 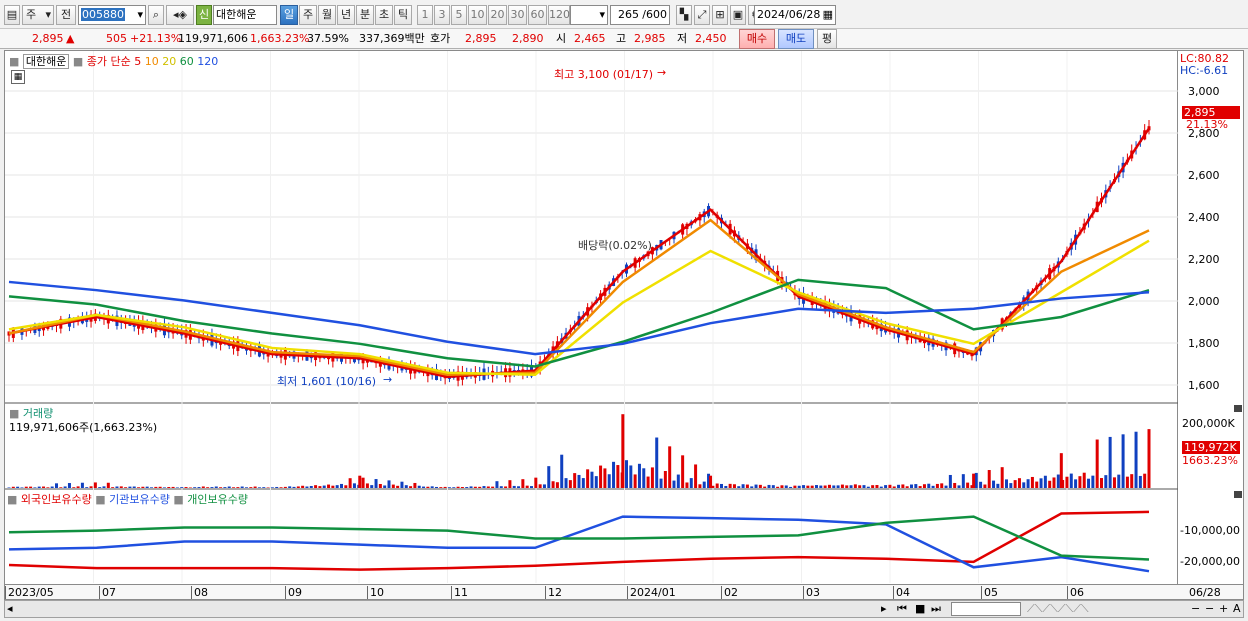 I want to click on legend-foreign: 외국인보유수량, so click(x=56, y=499).